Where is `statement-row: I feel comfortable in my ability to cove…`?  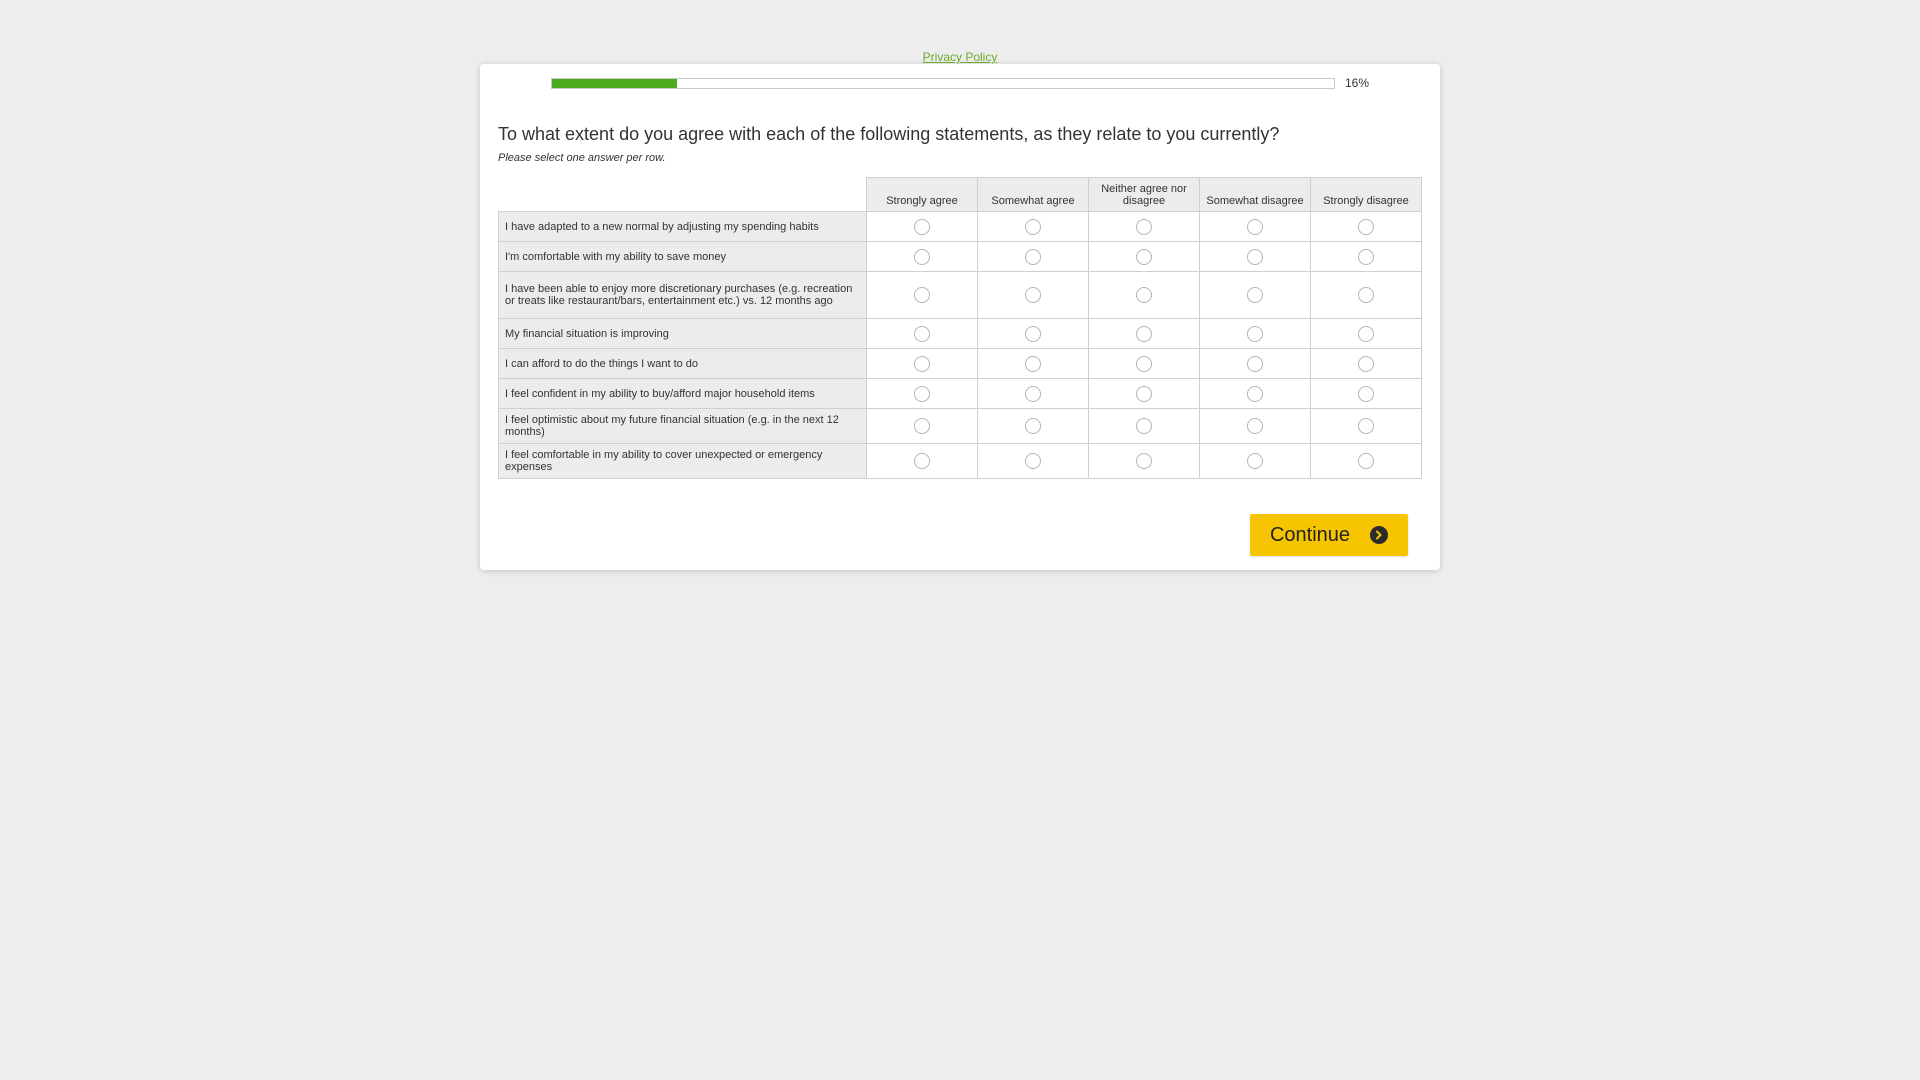 statement-row: I feel comfortable in my ability to cove… is located at coordinates (960, 461).